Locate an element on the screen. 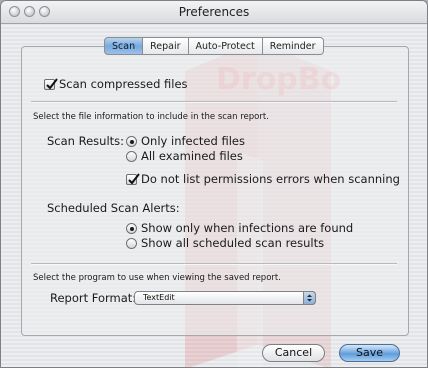  show-all-results-radio is located at coordinates (131, 243).